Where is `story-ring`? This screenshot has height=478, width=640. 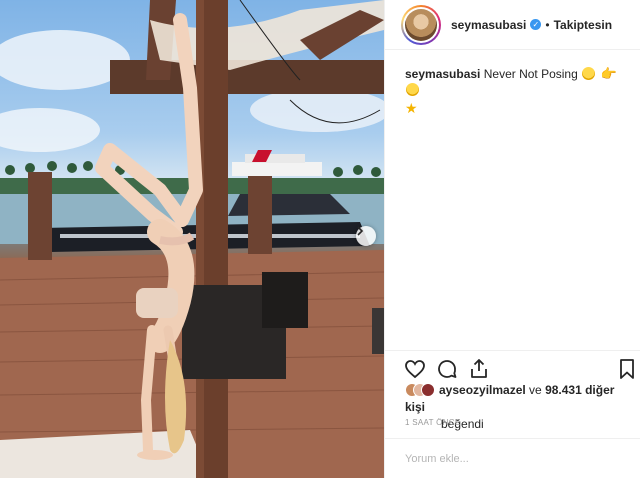 story-ring is located at coordinates (421, 24).